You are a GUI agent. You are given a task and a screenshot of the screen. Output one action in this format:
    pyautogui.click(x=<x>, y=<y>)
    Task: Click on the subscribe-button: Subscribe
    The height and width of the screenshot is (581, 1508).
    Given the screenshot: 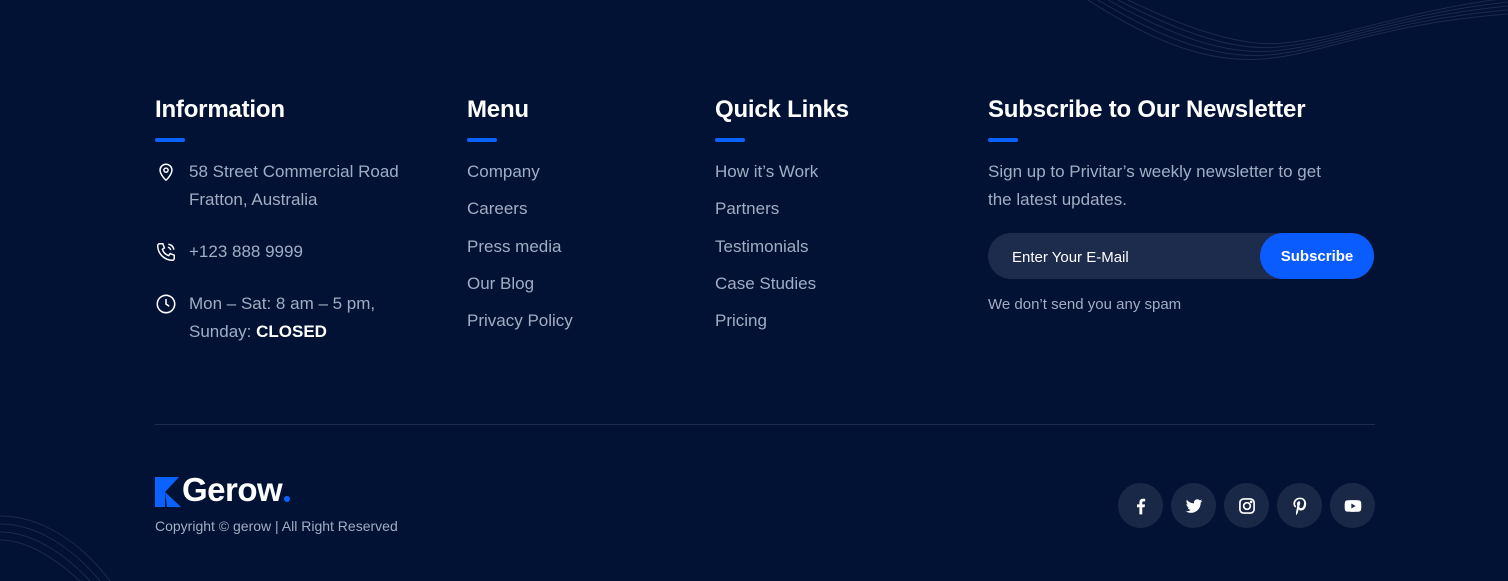 What is the action you would take?
    pyautogui.click(x=1317, y=256)
    